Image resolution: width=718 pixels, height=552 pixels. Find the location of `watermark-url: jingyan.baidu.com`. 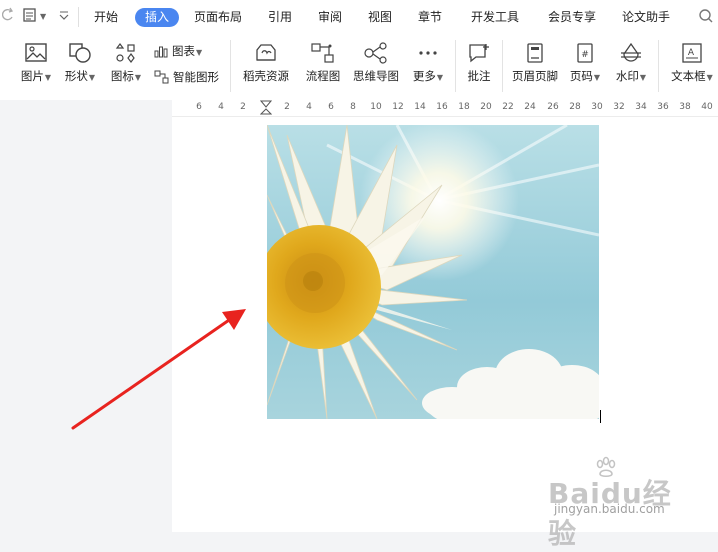

watermark-url: jingyan.baidu.com is located at coordinates (609, 509).